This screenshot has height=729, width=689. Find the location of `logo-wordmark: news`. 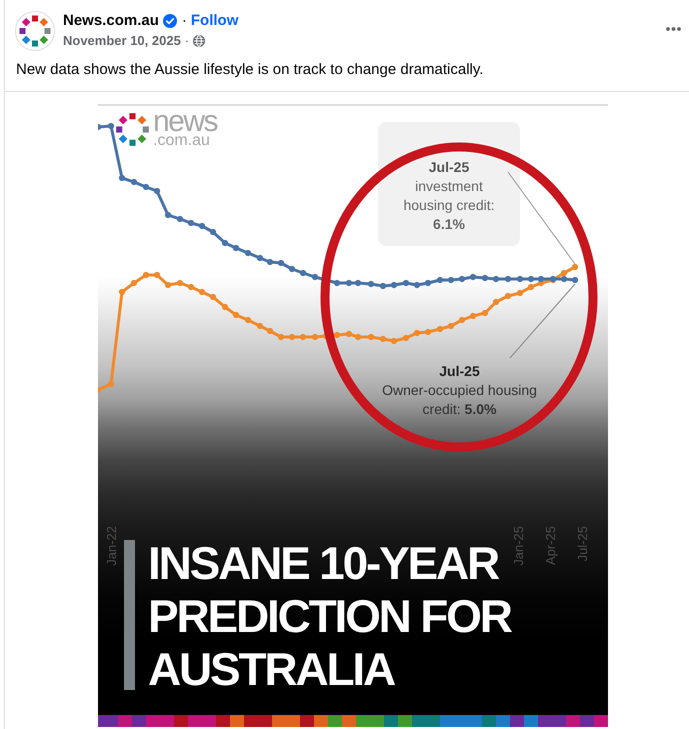

logo-wordmark: news is located at coordinates (185, 122).